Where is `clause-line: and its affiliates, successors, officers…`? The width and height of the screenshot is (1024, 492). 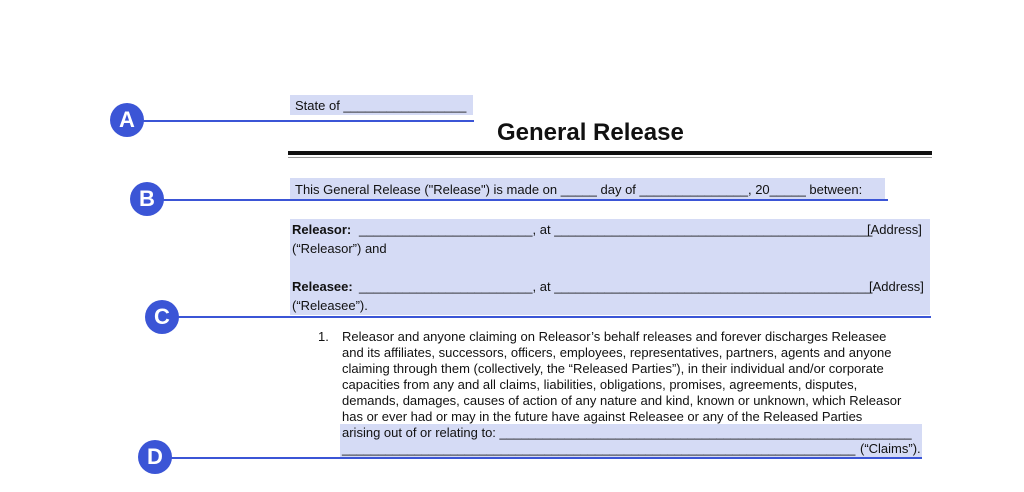
clause-line: and its affiliates, successors, officers… is located at coordinates (617, 352).